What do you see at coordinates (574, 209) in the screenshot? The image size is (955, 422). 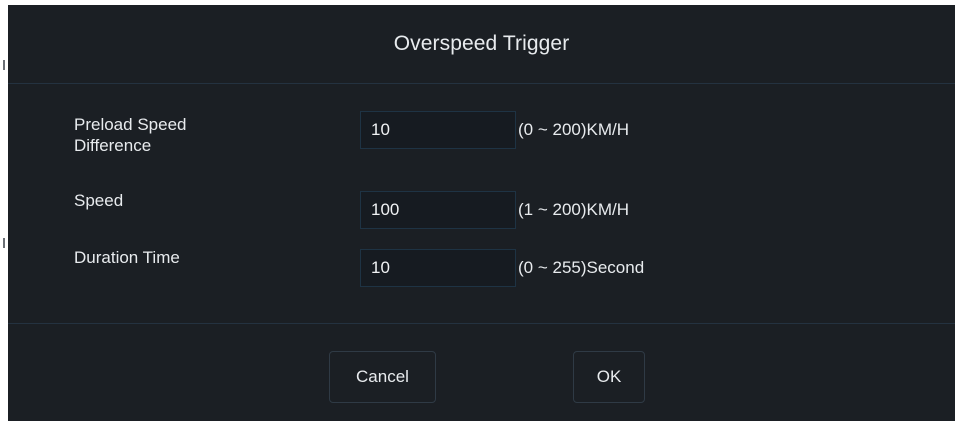 I see `speed-range: (1 ~ 200)KM/H` at bounding box center [574, 209].